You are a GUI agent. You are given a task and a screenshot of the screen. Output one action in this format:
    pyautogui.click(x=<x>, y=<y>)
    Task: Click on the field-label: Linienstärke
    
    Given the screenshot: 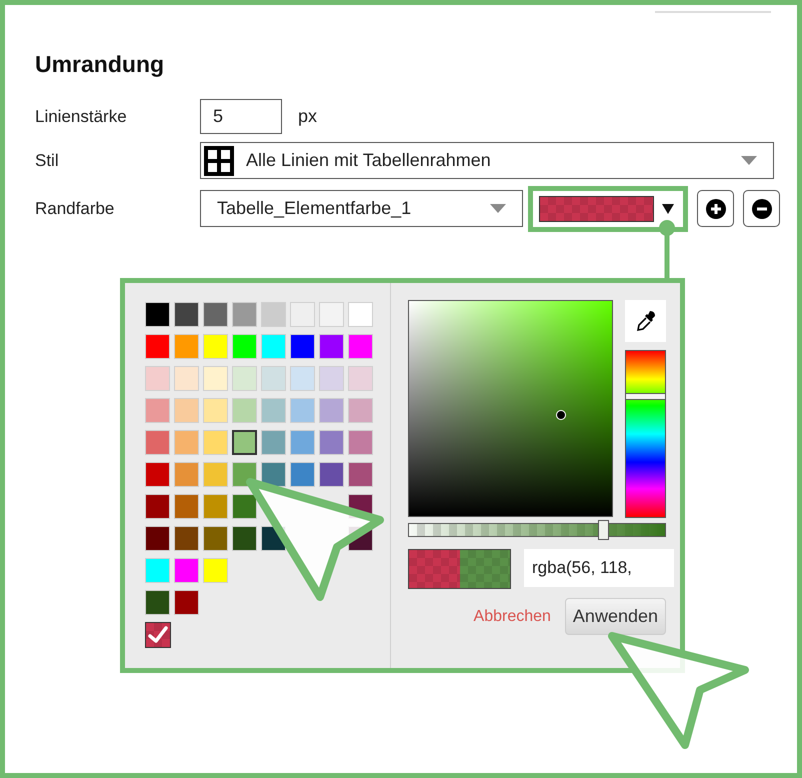 What is the action you would take?
    pyautogui.click(x=81, y=117)
    